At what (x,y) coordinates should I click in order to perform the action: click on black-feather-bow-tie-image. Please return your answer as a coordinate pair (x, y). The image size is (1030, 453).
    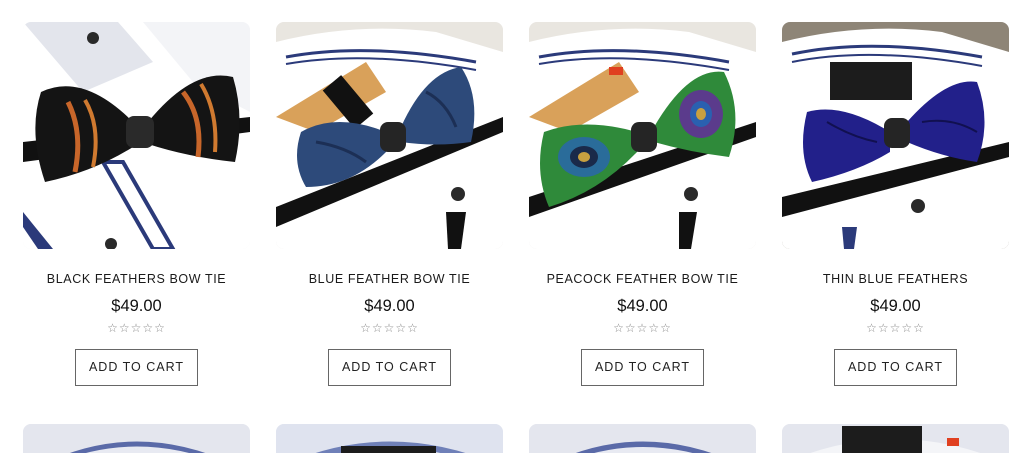
    Looking at the image, I should click on (136, 135).